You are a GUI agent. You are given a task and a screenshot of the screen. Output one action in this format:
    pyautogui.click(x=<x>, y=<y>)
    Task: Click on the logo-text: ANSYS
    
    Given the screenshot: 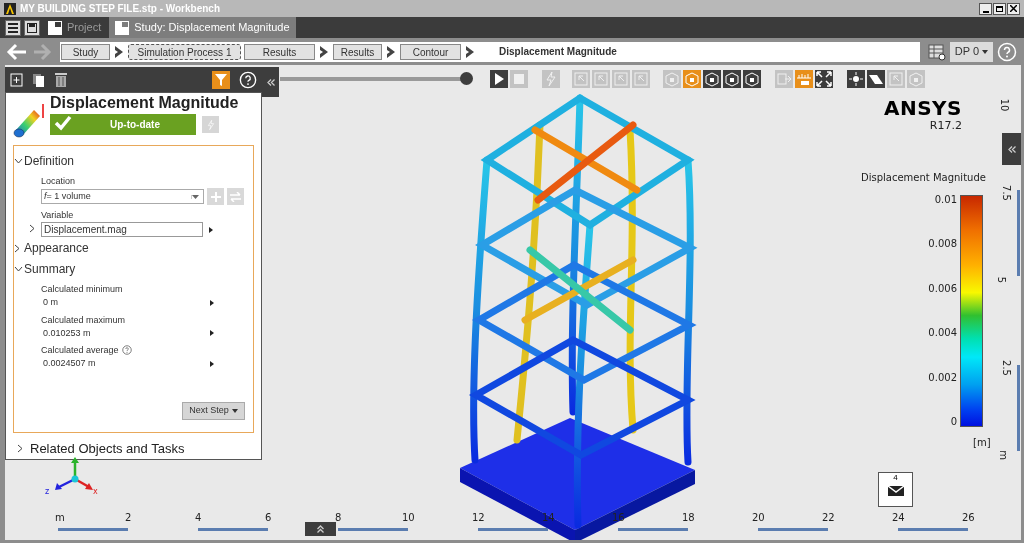 What is the action you would take?
    pyautogui.click(x=923, y=108)
    